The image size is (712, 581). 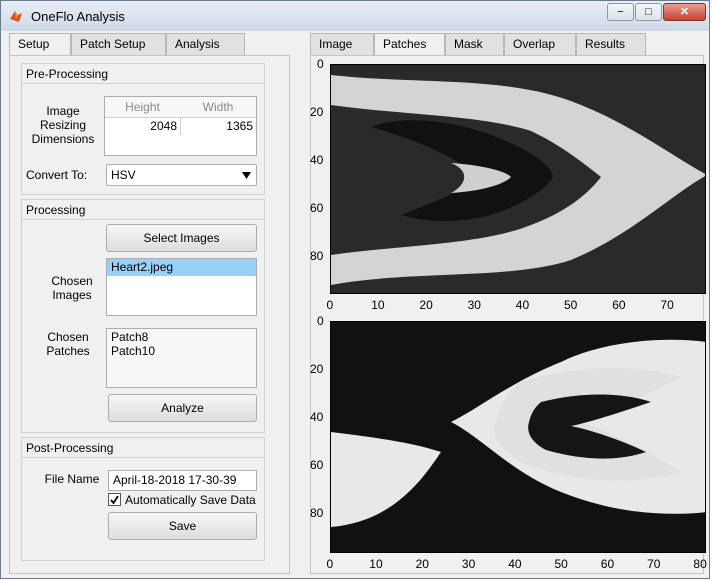 What do you see at coordinates (611, 44) in the screenshot?
I see `tab-results: Results` at bounding box center [611, 44].